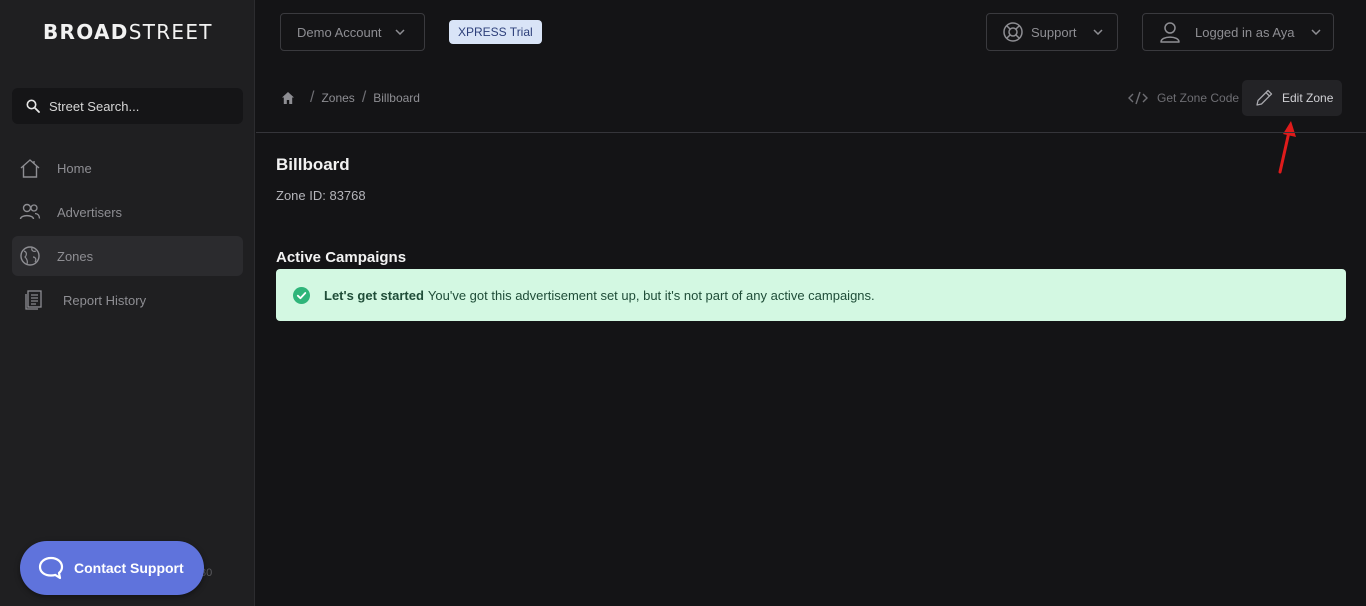 This screenshot has height=606, width=1366. Describe the element at coordinates (1264, 97) in the screenshot. I see `pencil-icon` at that location.